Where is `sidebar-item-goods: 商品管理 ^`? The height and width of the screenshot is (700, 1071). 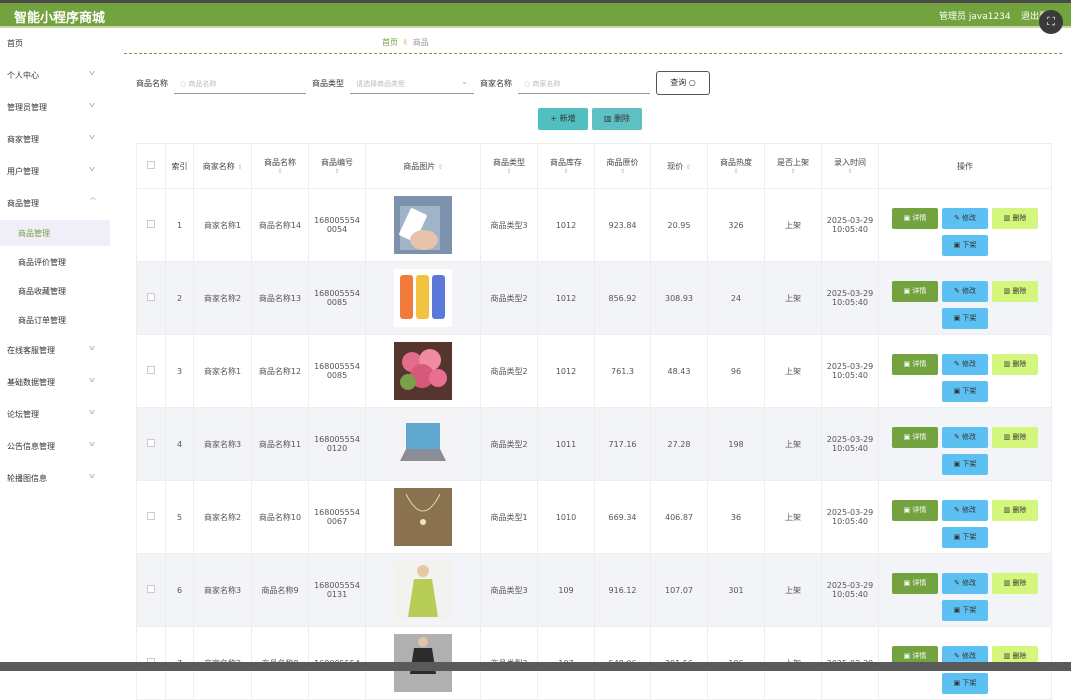 sidebar-item-goods: 商品管理 ^ is located at coordinates (55, 203).